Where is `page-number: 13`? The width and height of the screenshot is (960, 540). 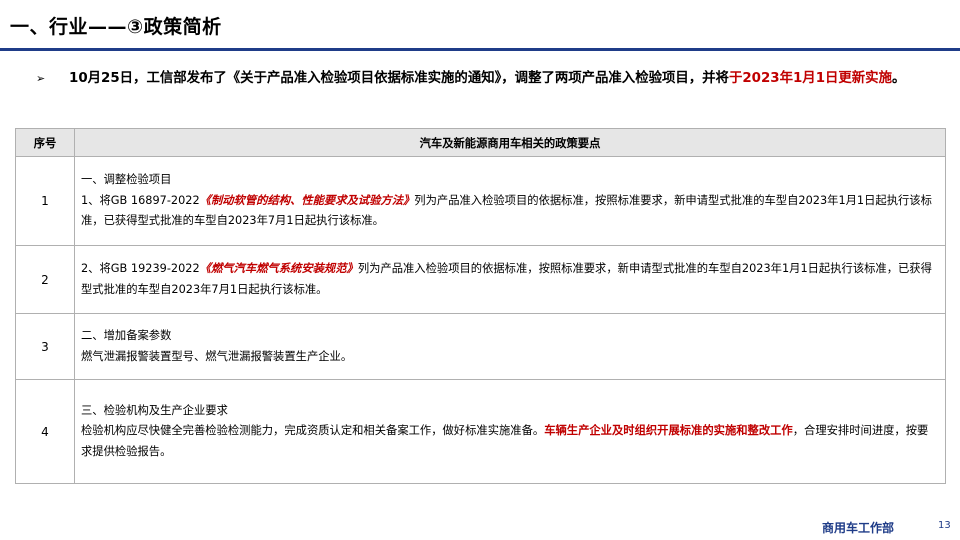 page-number: 13 is located at coordinates (944, 525).